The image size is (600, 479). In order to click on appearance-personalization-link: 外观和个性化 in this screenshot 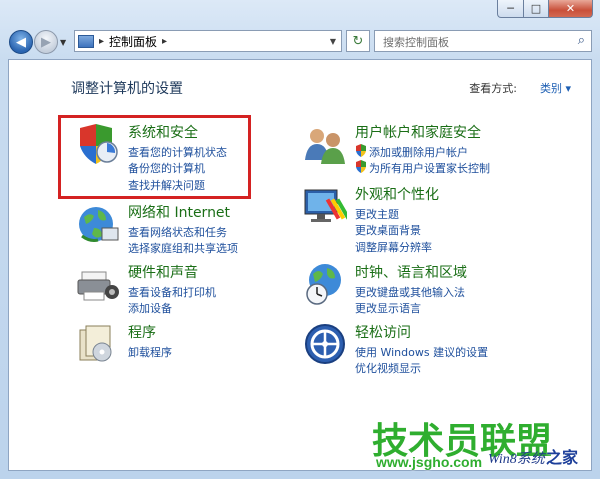, I will do `click(397, 194)`.